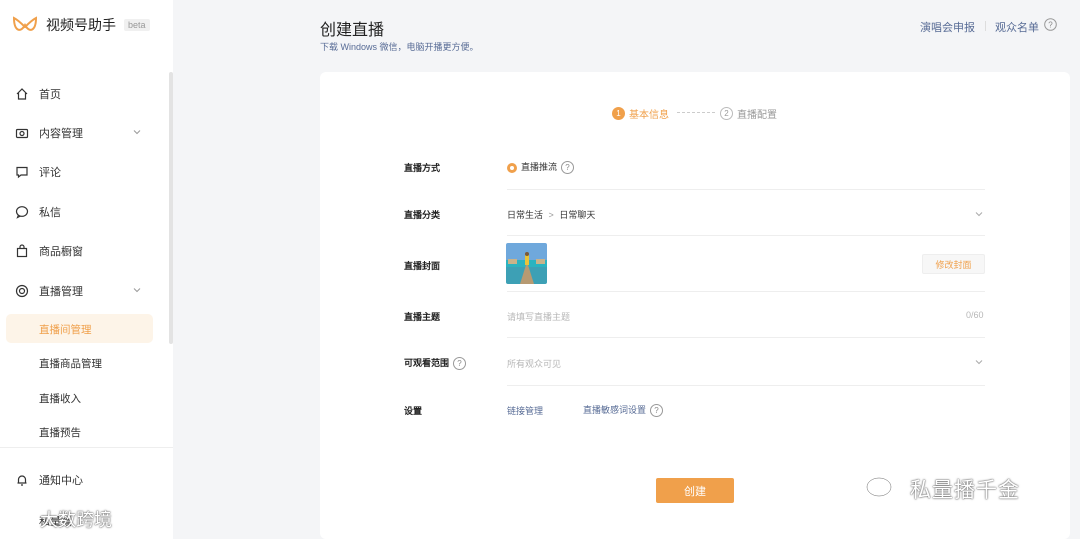  What do you see at coordinates (60, 398) in the screenshot?
I see `sidebar-subitem-live-income: 直播收入` at bounding box center [60, 398].